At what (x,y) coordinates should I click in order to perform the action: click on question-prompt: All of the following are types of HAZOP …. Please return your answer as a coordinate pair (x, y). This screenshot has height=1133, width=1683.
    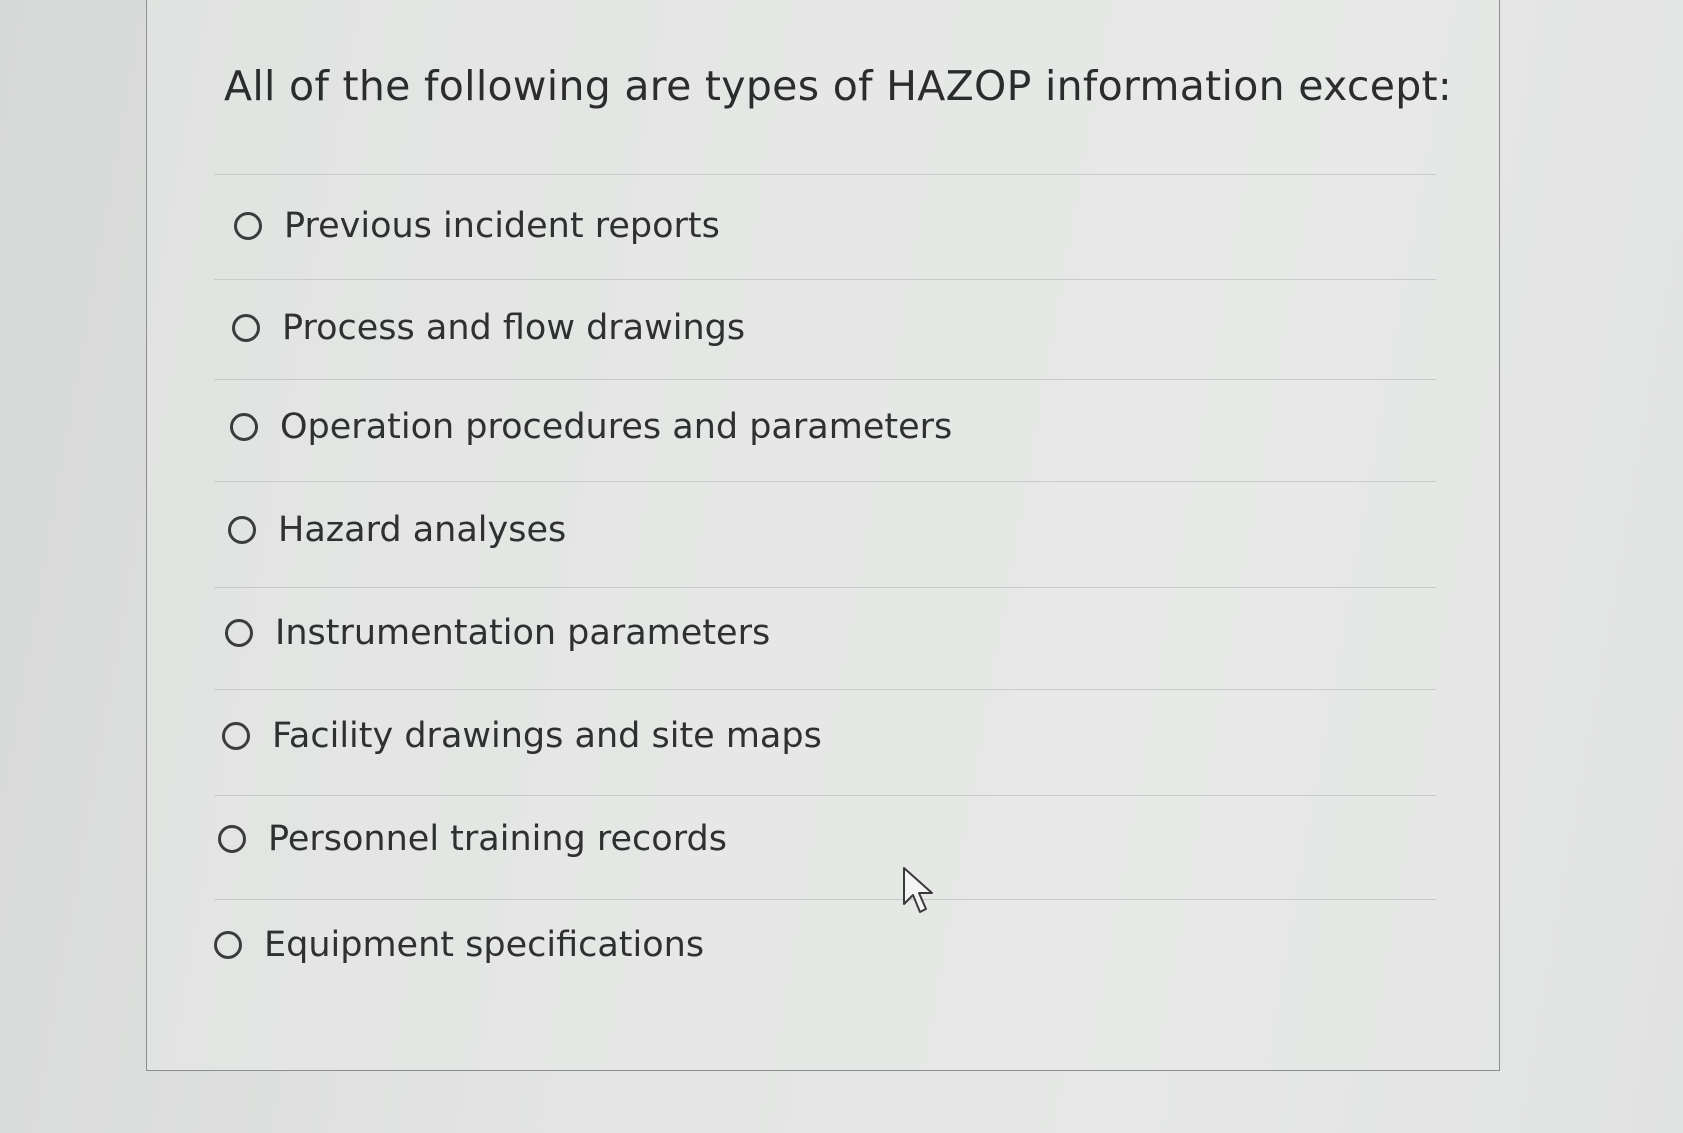
    Looking at the image, I should click on (838, 86).